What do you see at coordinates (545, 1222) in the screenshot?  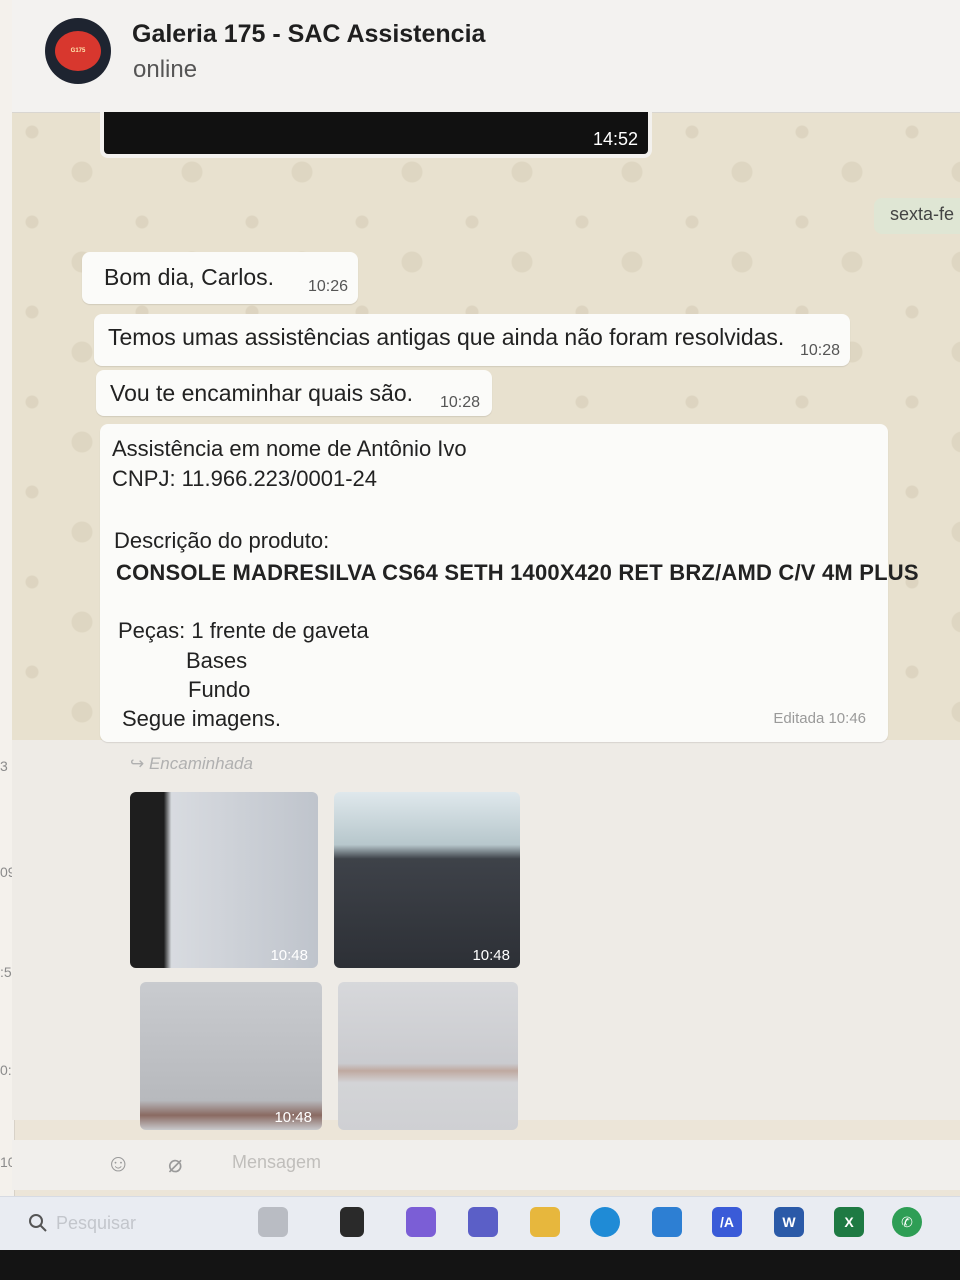 I see `folder-icon` at bounding box center [545, 1222].